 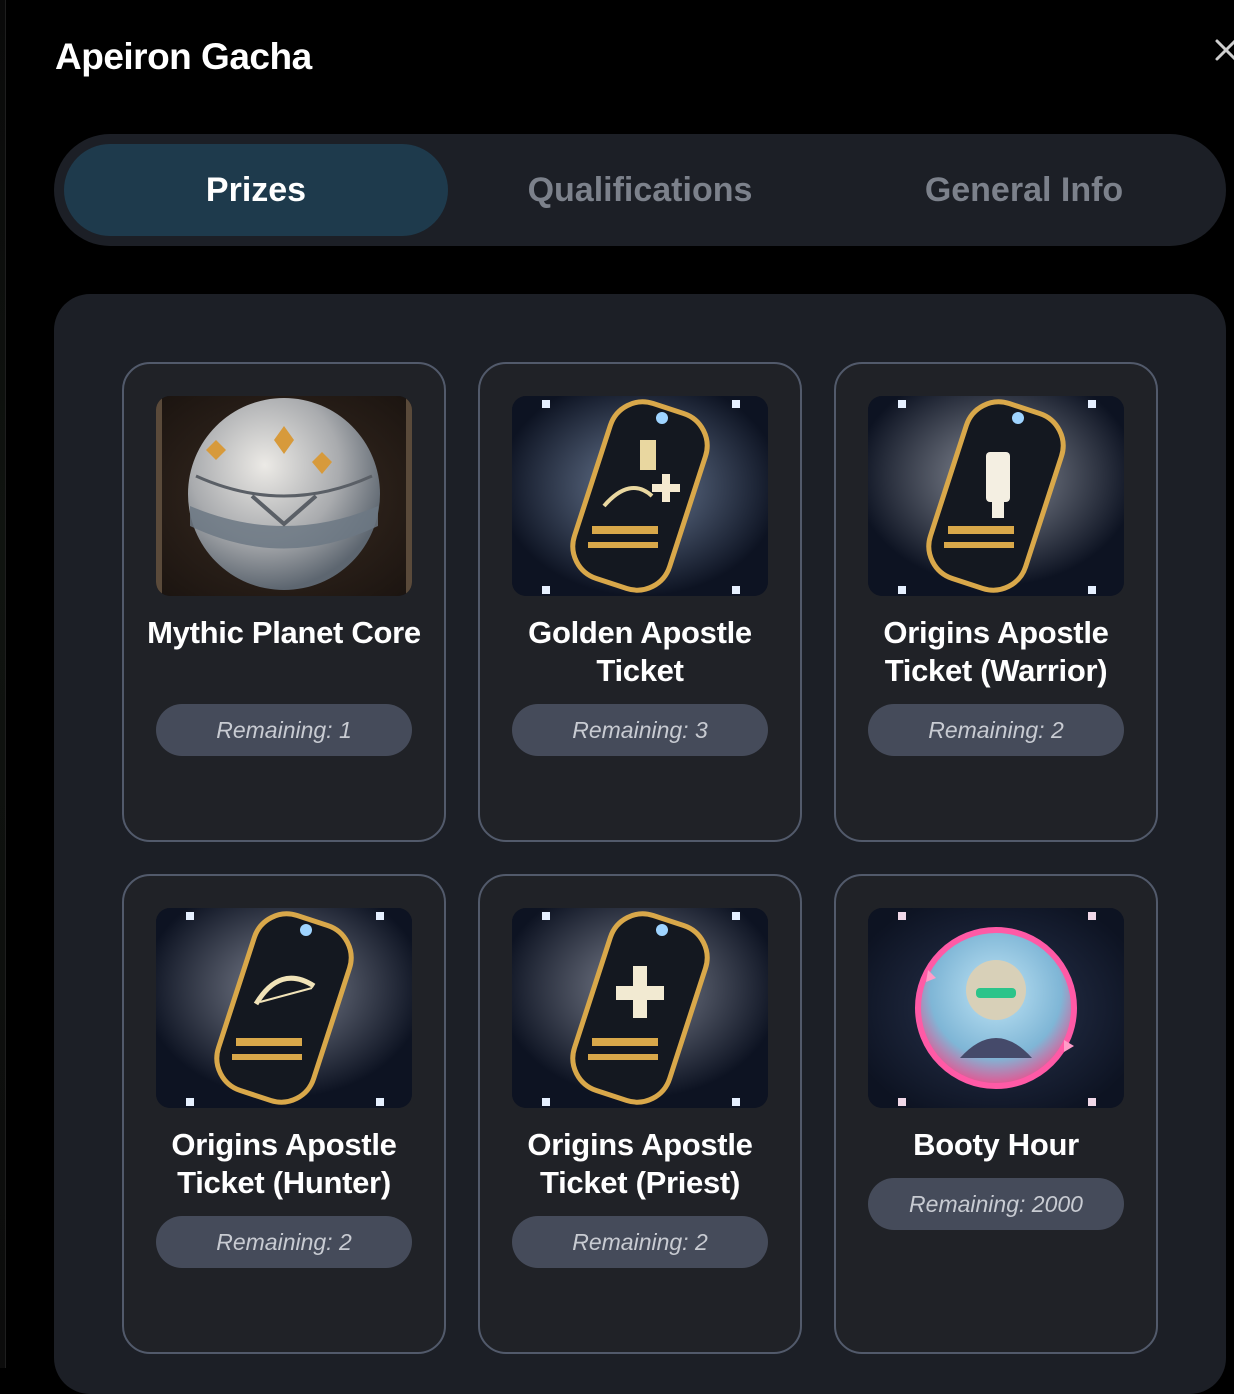 What do you see at coordinates (284, 730) in the screenshot?
I see `remaining-badge: Remaining: 1` at bounding box center [284, 730].